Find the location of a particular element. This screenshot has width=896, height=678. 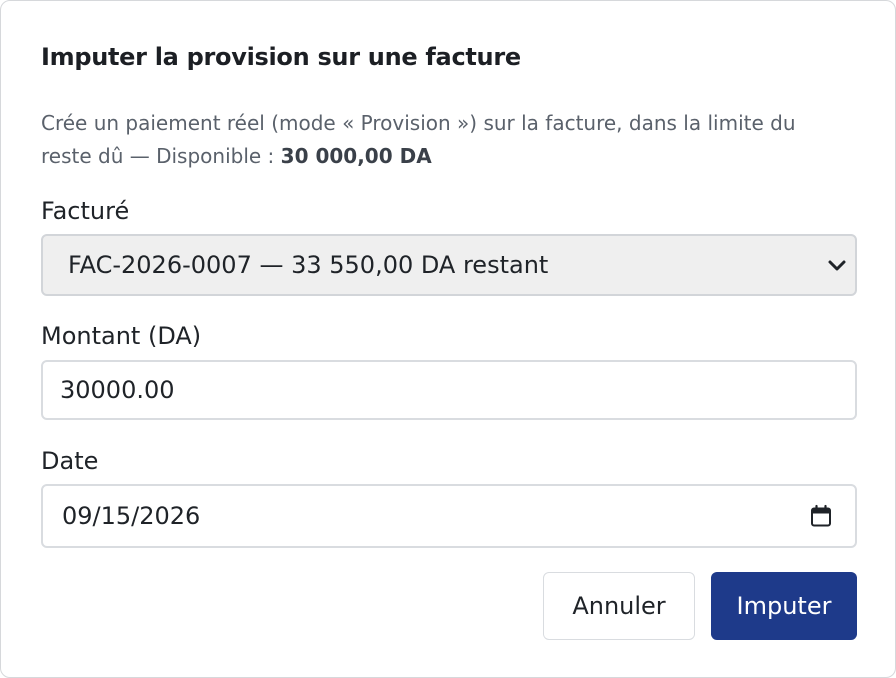

invoice-select: FAC-2026-0007 — 33 550,00 DA restant is located at coordinates (449, 265).